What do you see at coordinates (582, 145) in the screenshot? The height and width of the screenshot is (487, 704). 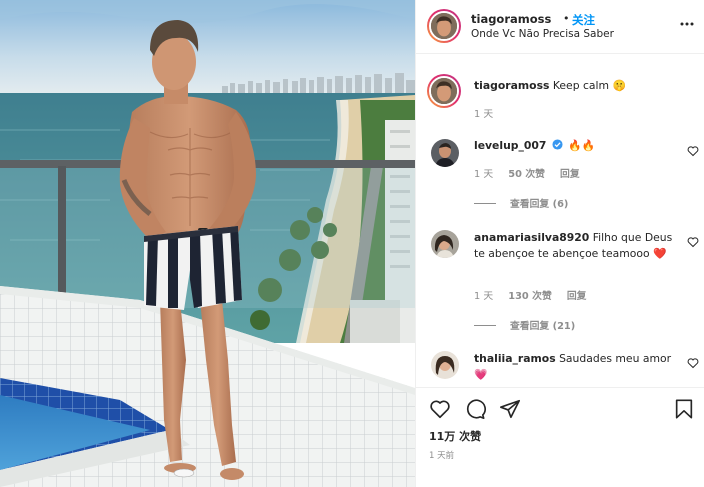 I see `comment-text: 🔥🔥` at bounding box center [582, 145].